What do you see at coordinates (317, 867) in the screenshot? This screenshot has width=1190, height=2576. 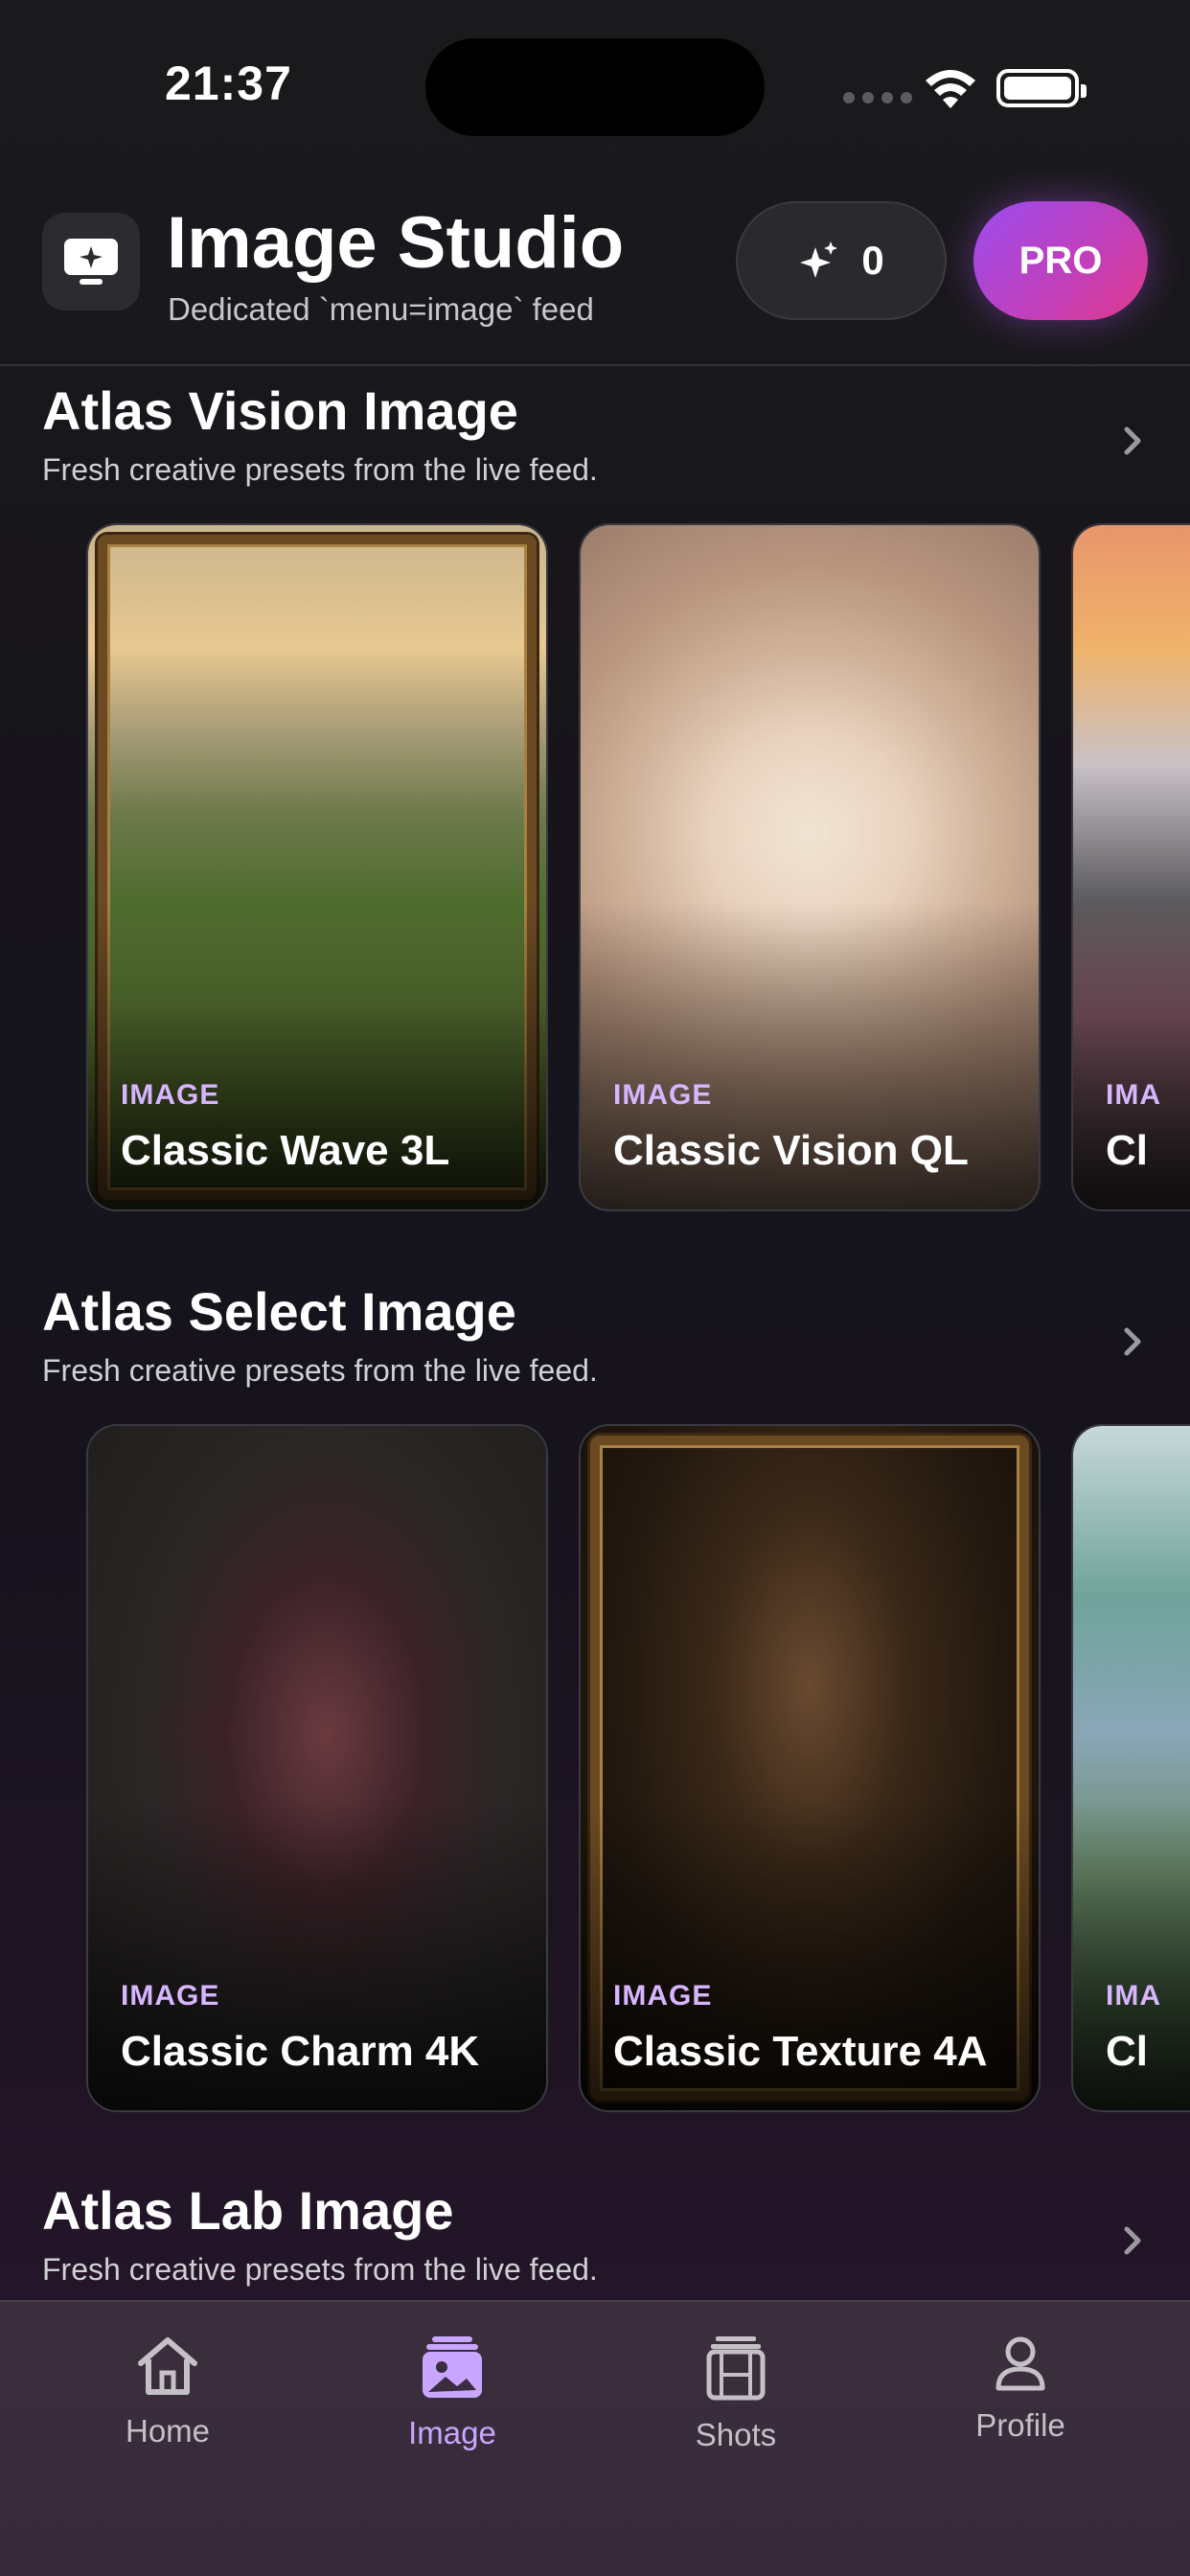 I see `preset-card: IMAGE Classic Wave 3L` at bounding box center [317, 867].